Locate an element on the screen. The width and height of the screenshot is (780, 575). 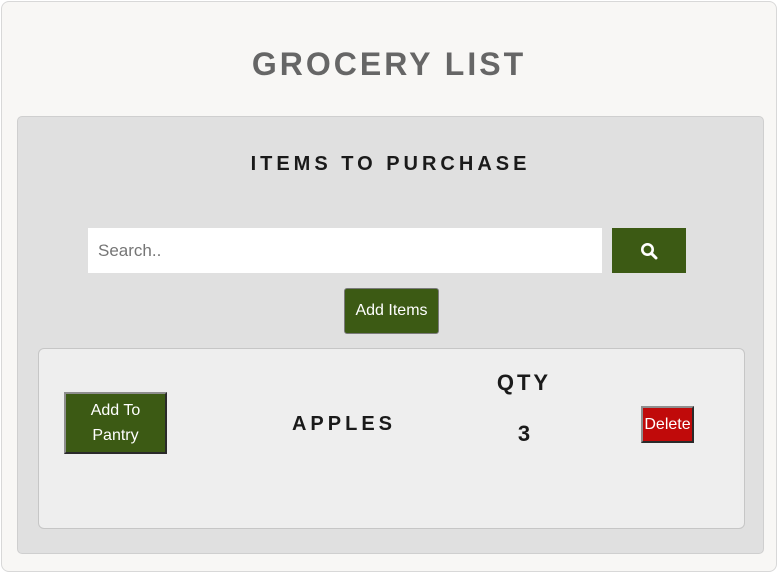
qty-label: QTY is located at coordinates (524, 382).